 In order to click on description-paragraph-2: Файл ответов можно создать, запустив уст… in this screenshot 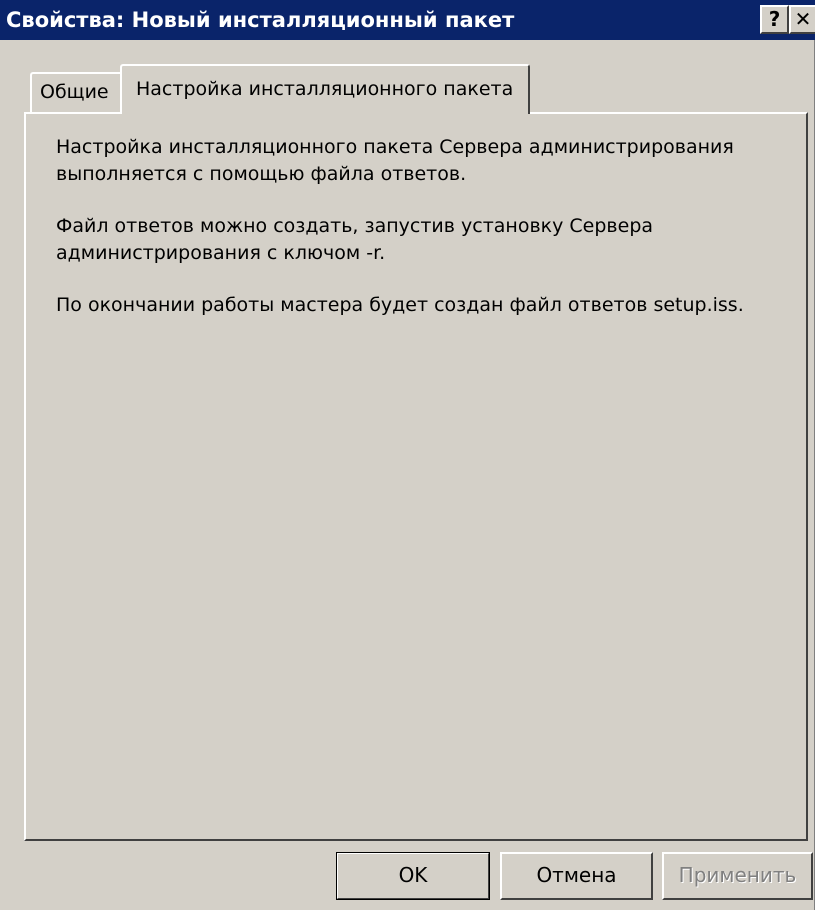, I will do `click(355, 239)`.